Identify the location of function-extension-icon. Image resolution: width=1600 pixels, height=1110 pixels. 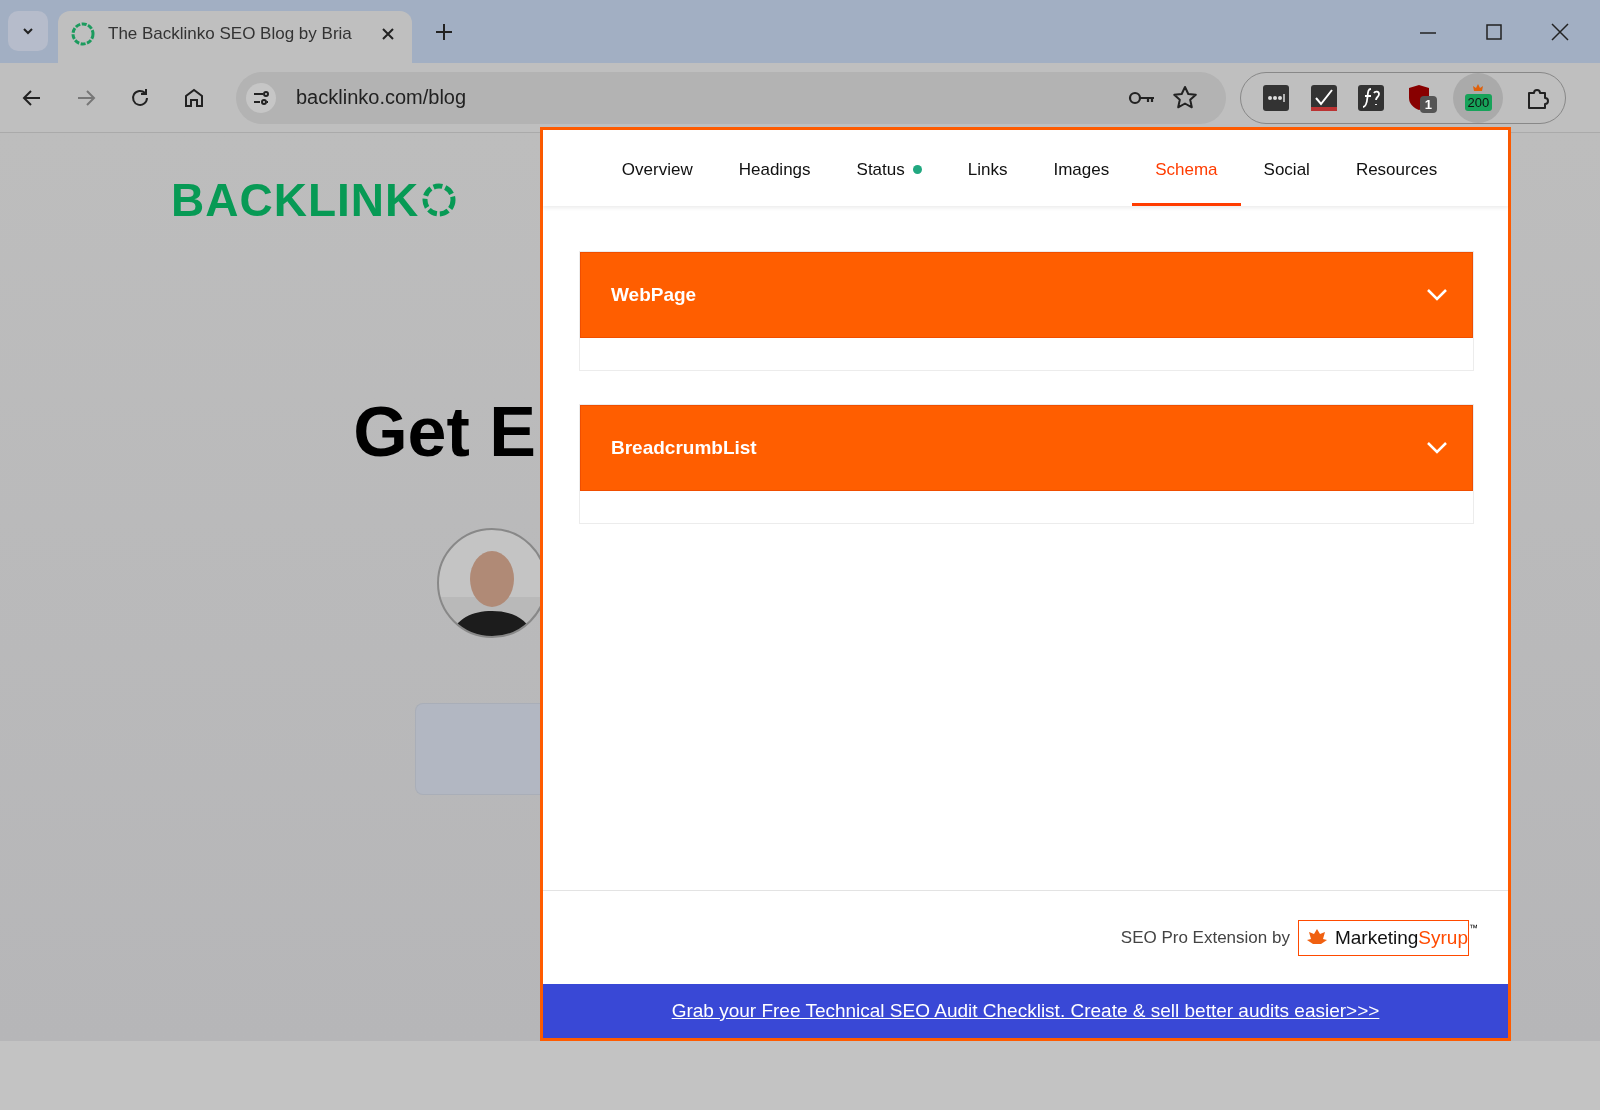
(1371, 97).